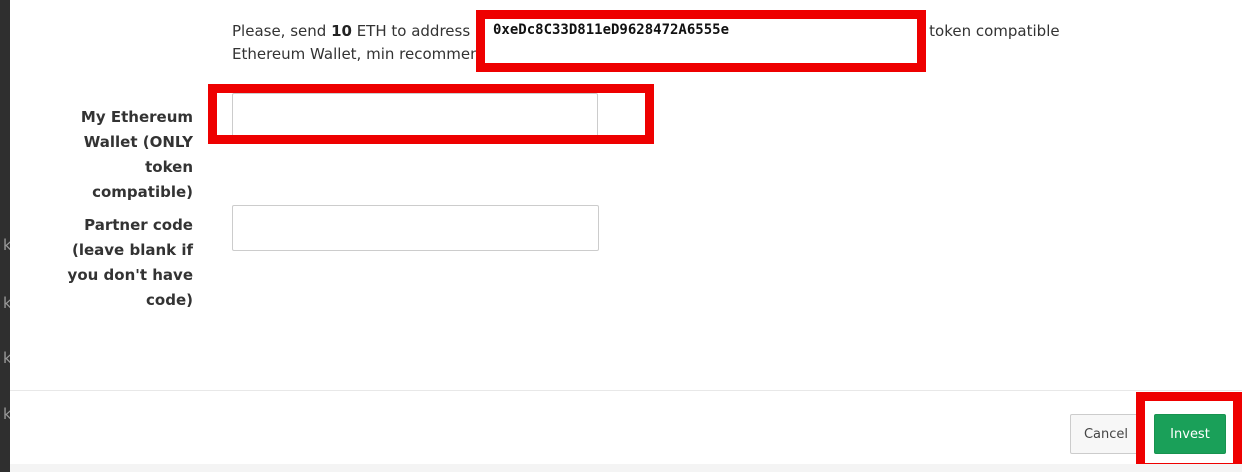  Describe the element at coordinates (1106, 434) in the screenshot. I see `cancel-button: Cancel` at that location.